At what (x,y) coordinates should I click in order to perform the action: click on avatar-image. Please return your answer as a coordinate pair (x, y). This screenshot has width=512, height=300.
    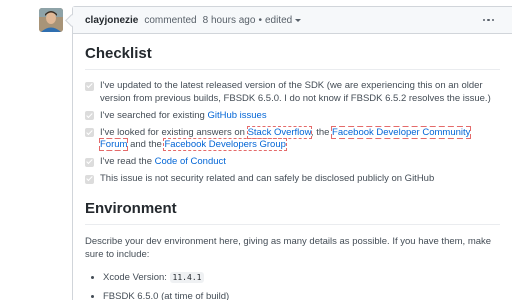
    Looking at the image, I should click on (51, 20).